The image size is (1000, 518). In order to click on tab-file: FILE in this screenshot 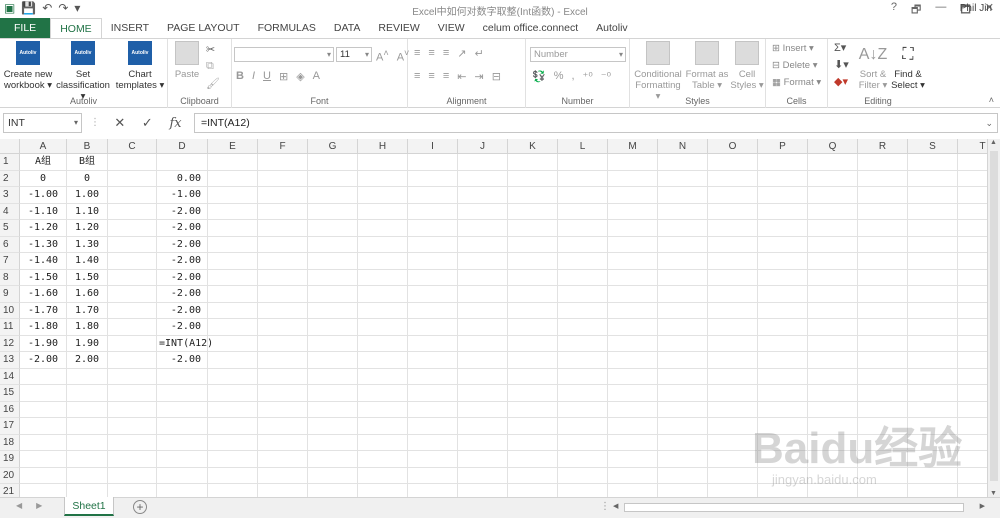, I will do `click(25, 28)`.